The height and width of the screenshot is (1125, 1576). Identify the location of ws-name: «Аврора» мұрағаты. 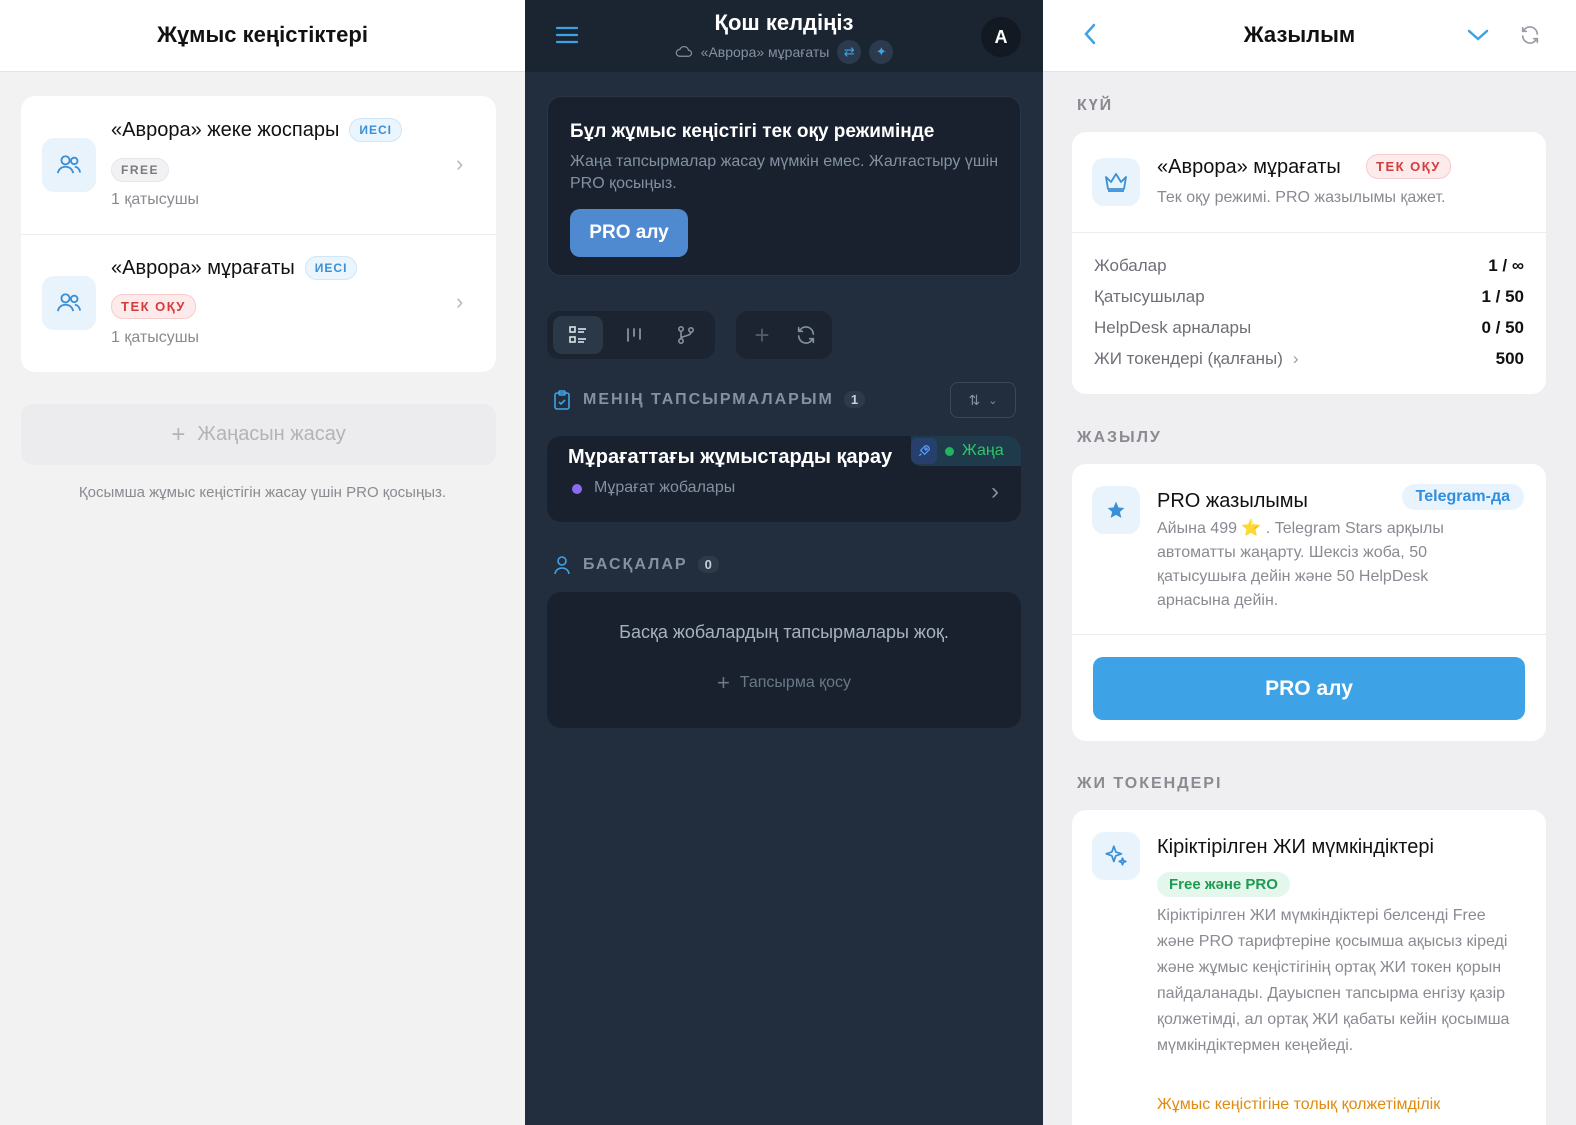
(1249, 167).